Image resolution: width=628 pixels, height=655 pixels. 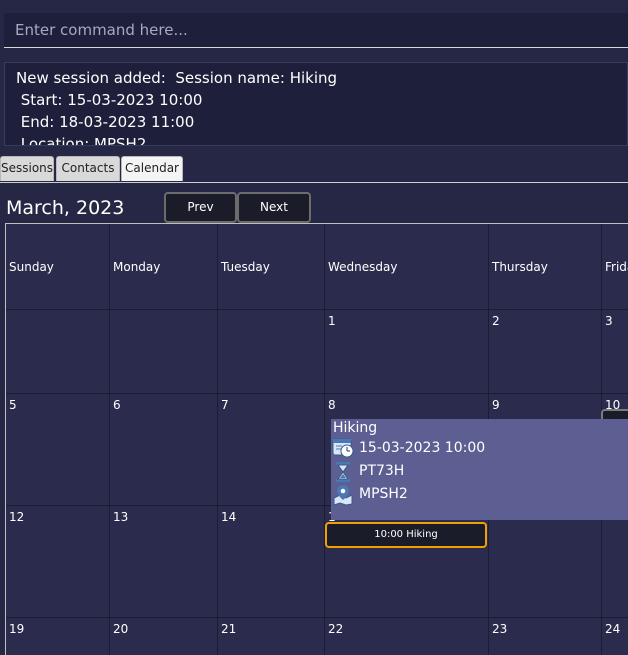 I want to click on weekday-tuesday: Tuesday, so click(x=271, y=267).